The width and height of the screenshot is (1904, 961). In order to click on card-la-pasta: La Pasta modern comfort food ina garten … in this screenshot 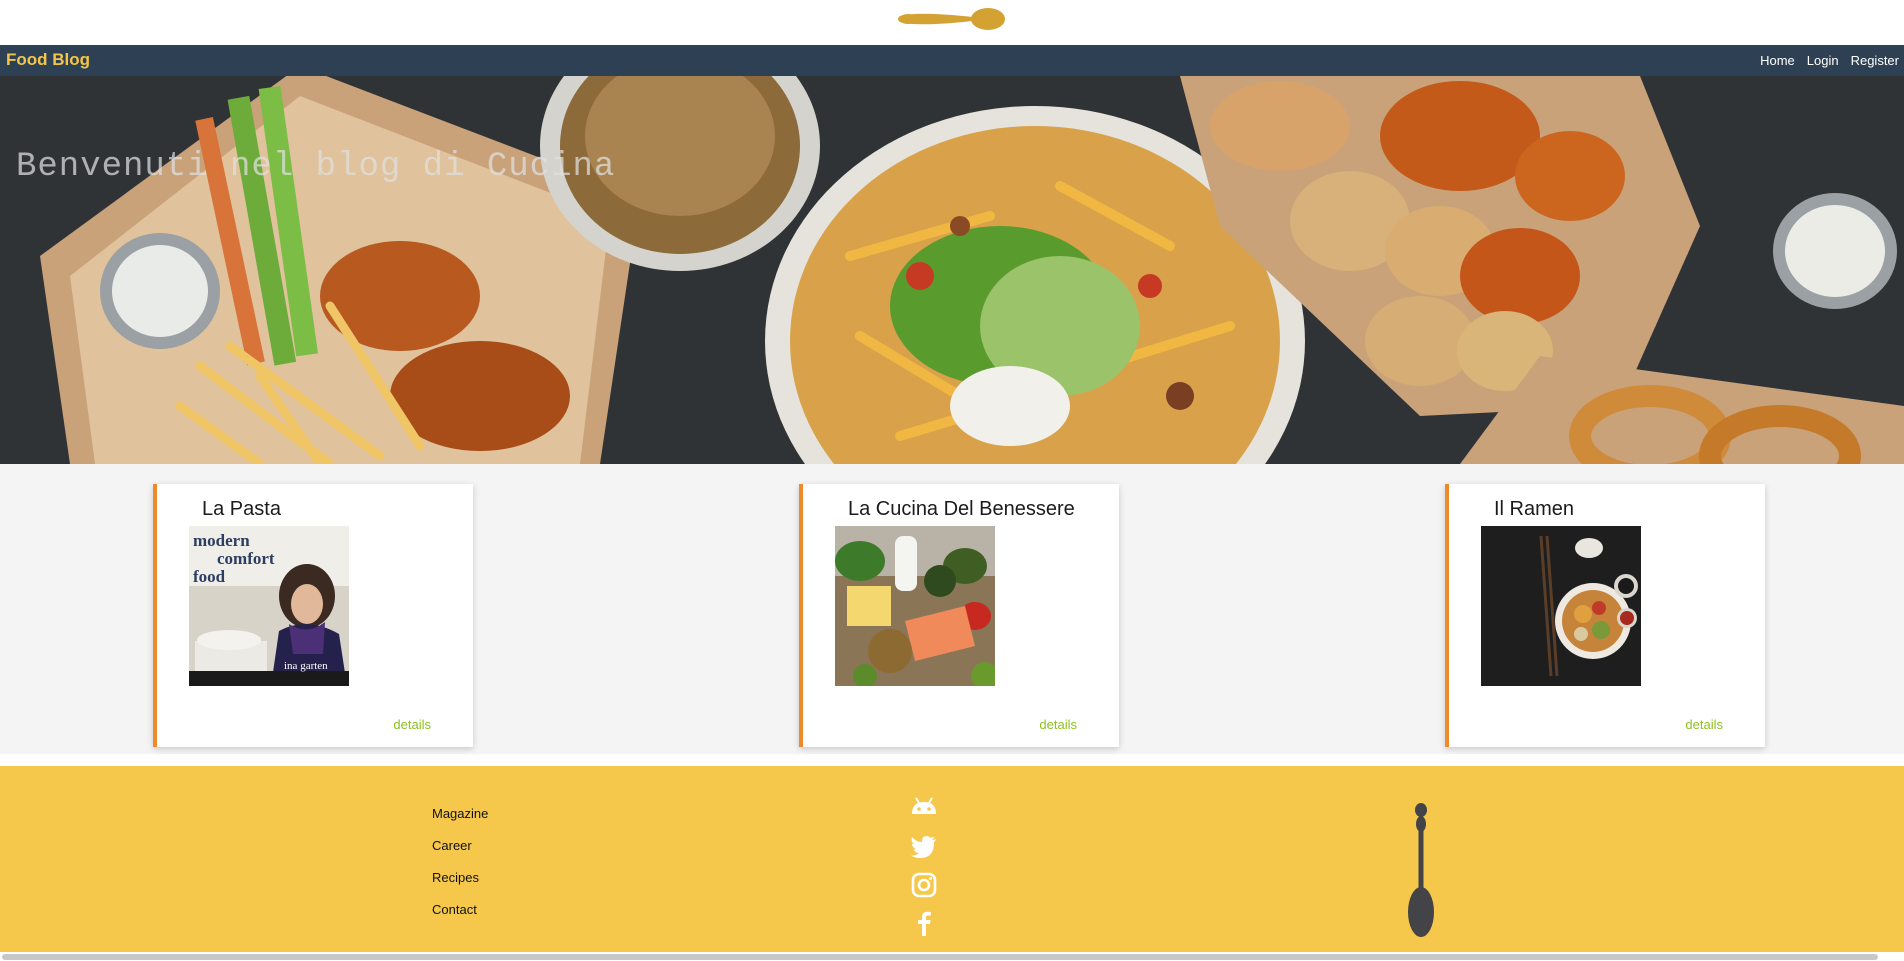, I will do `click(313, 615)`.